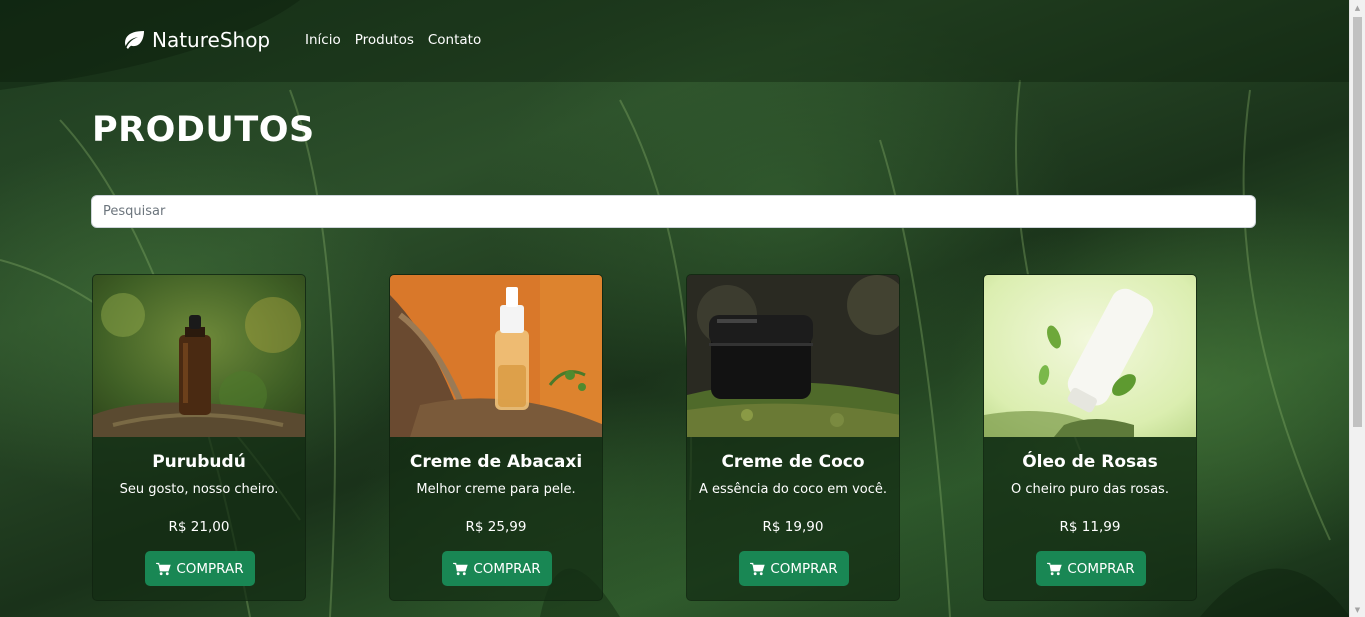  What do you see at coordinates (793, 527) in the screenshot?
I see `product-price: R$ 19,90` at bounding box center [793, 527].